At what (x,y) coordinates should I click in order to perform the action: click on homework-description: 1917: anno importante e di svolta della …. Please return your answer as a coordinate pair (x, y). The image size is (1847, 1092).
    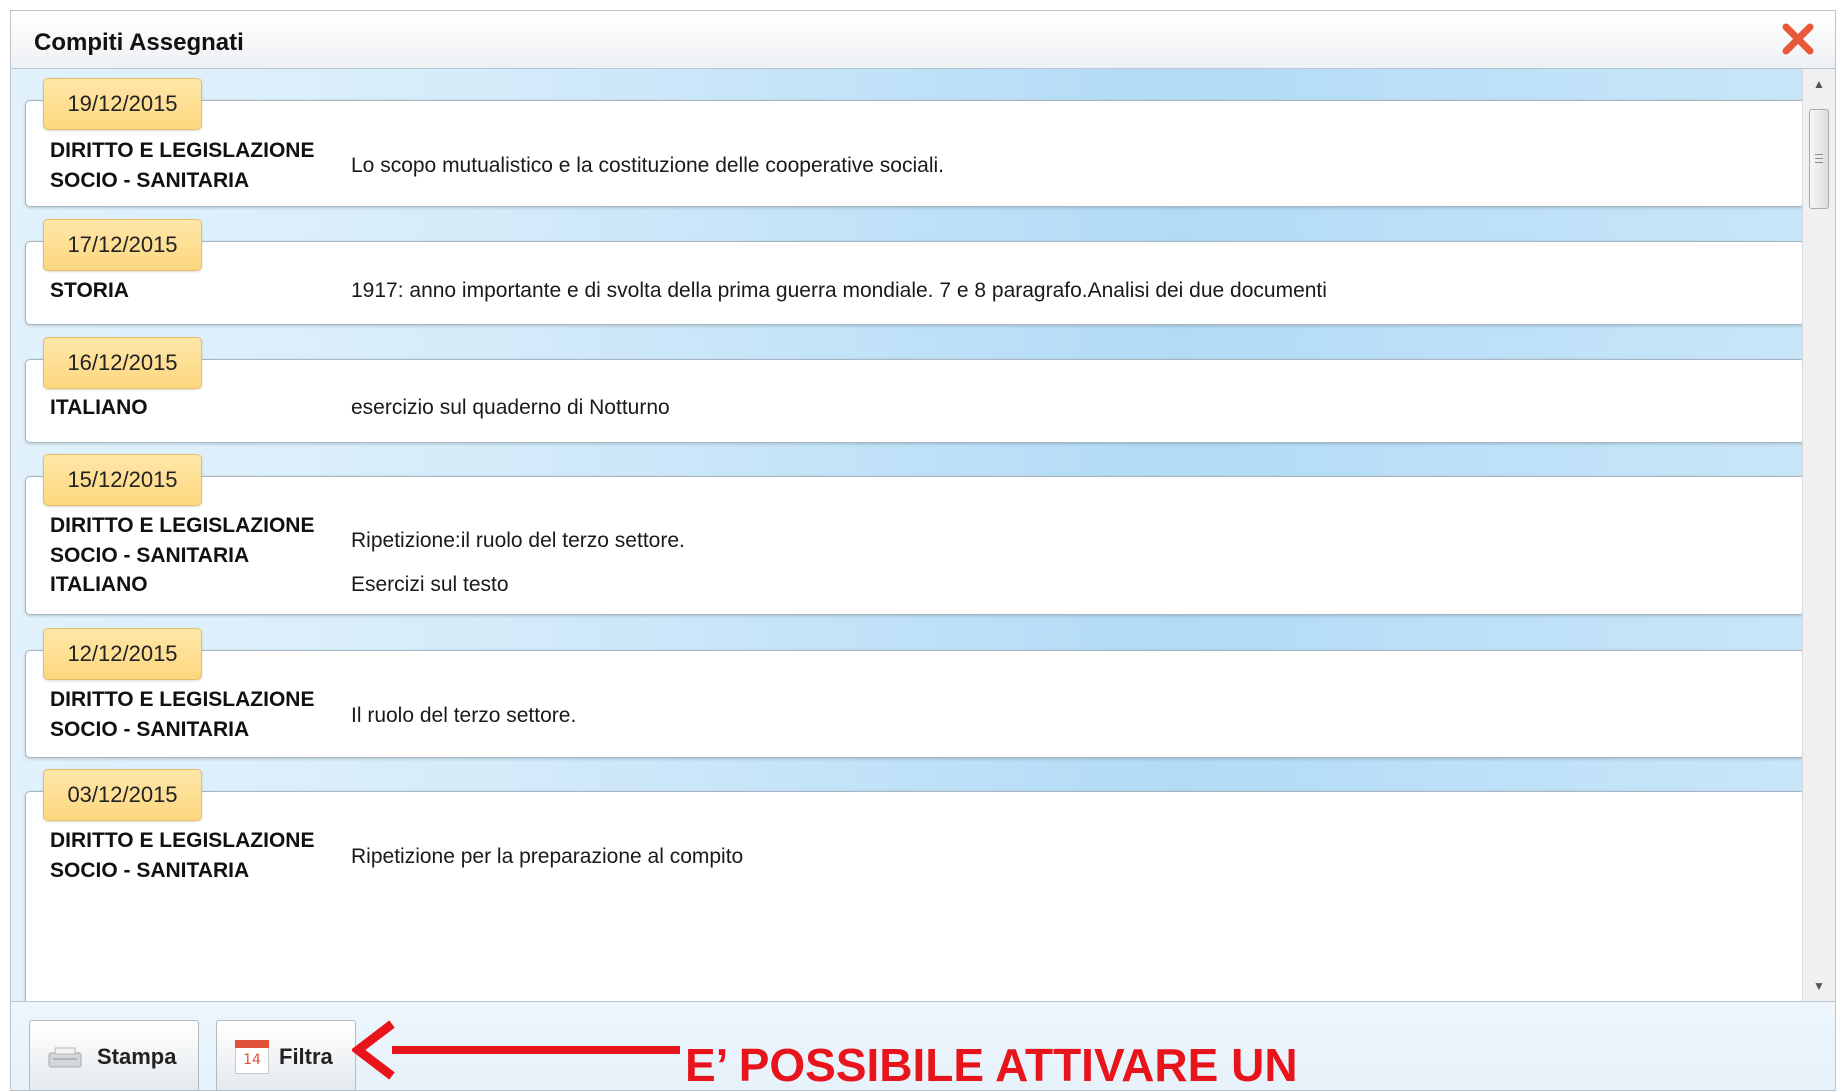
    Looking at the image, I should click on (839, 290).